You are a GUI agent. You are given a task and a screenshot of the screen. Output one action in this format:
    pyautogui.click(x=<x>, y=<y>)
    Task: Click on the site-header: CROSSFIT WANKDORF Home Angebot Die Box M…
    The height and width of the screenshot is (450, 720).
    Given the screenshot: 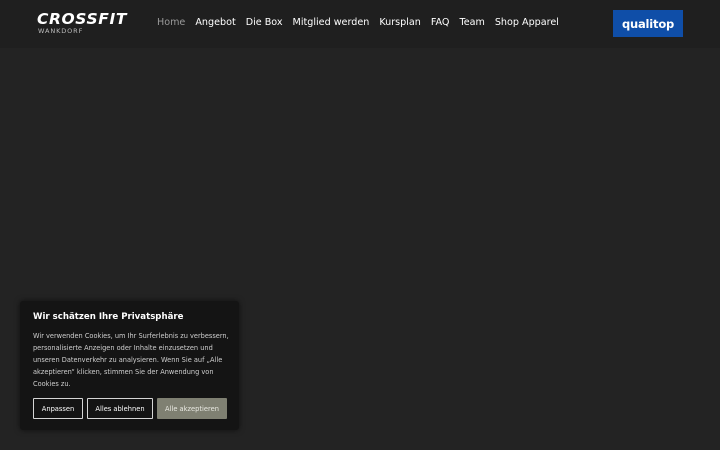 What is the action you would take?
    pyautogui.click(x=360, y=24)
    